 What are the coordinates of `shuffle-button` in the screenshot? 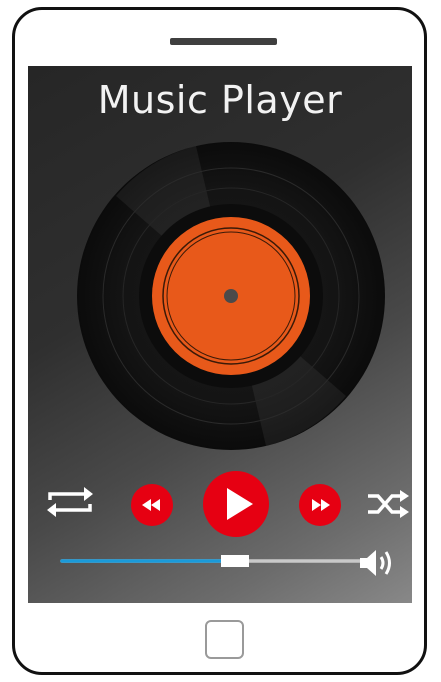 It's located at (389, 504).